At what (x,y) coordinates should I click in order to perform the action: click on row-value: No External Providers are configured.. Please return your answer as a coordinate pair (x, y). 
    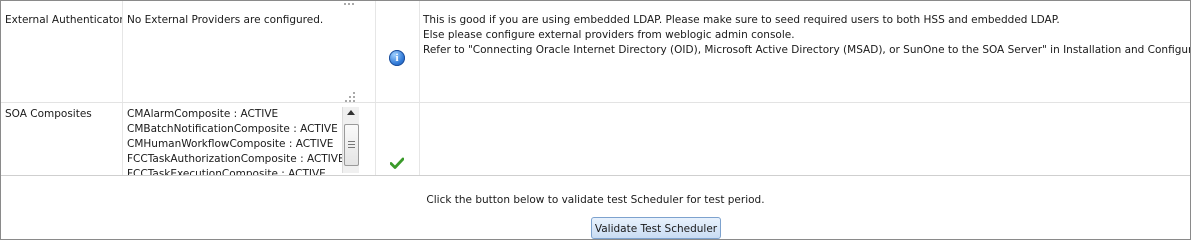
    Looking at the image, I should click on (225, 20).